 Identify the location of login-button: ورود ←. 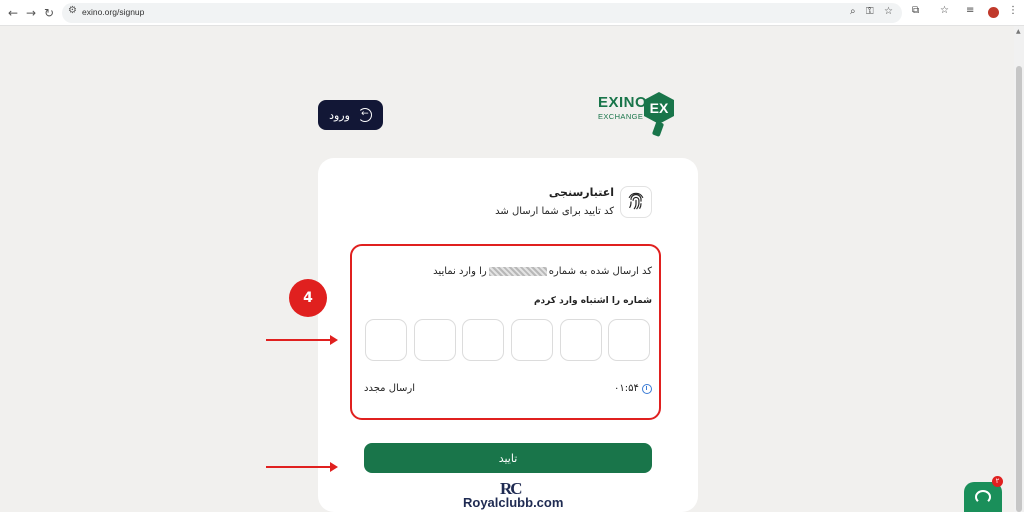
(350, 115).